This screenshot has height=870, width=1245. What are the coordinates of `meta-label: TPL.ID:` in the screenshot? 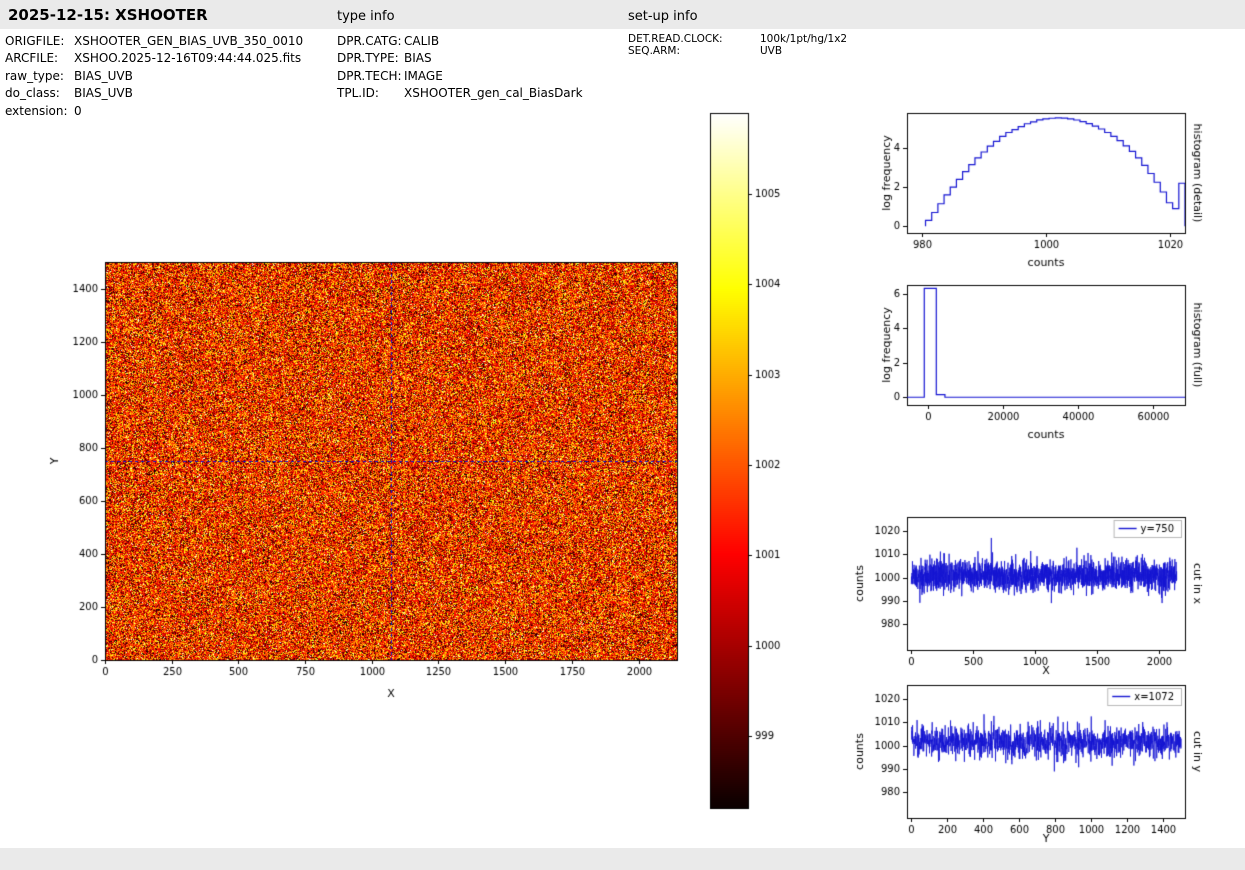 It's located at (358, 93).